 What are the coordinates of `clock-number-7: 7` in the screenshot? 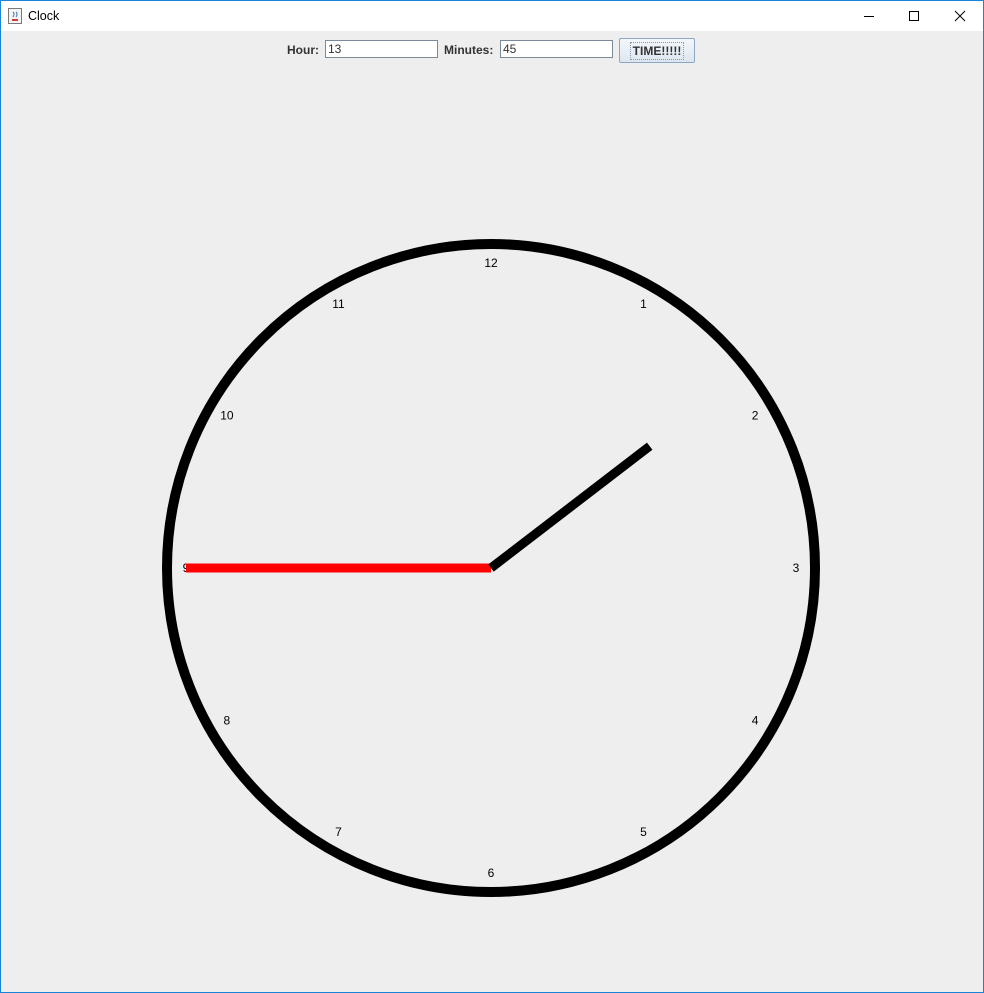 It's located at (338, 832).